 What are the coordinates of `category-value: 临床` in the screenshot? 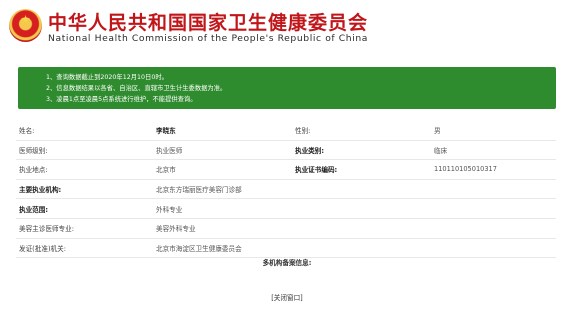 It's located at (493, 150).